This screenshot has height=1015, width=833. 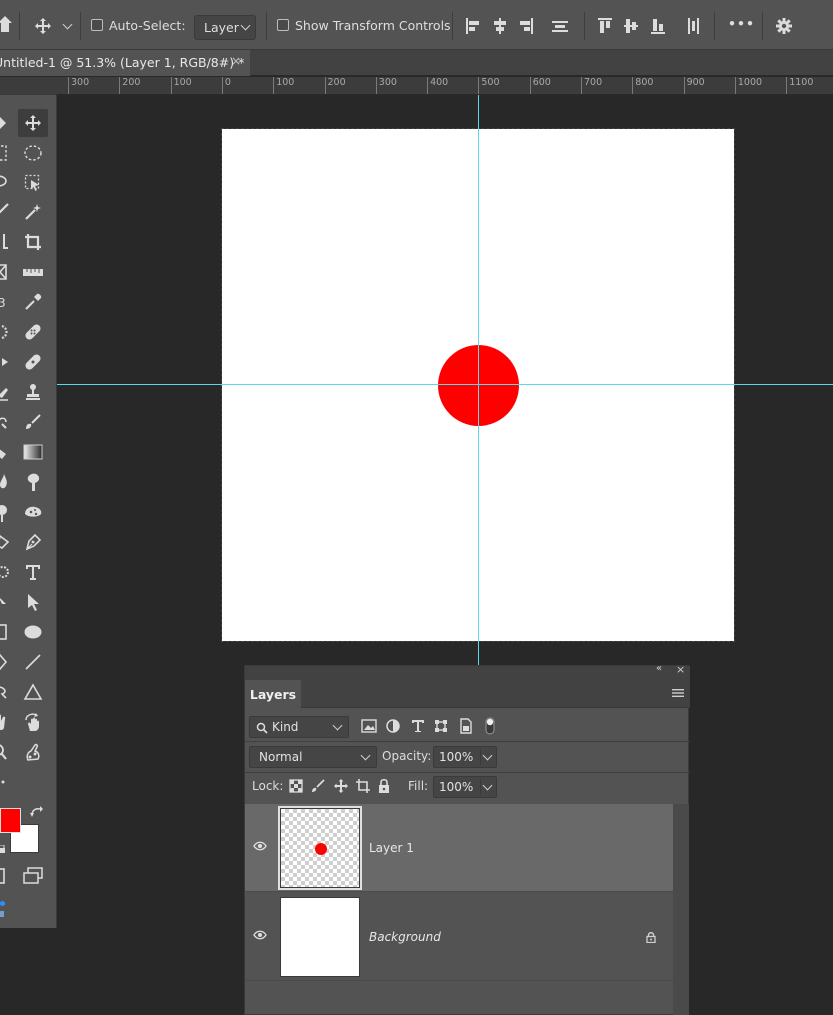 I want to click on elliptical-marquee-tool-button, so click(x=33, y=153).